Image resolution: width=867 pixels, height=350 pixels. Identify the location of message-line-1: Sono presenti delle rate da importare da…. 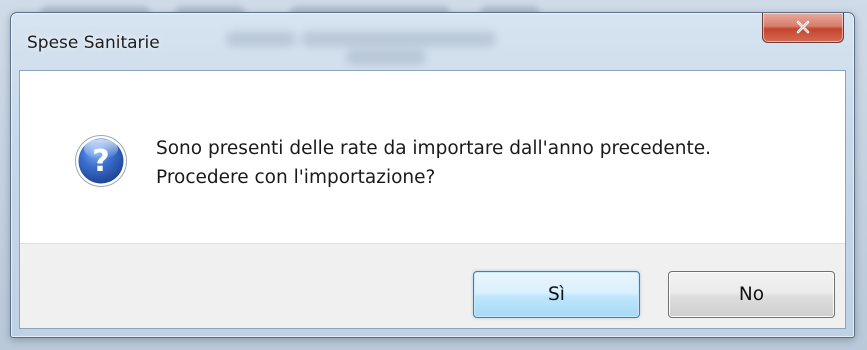
(433, 148).